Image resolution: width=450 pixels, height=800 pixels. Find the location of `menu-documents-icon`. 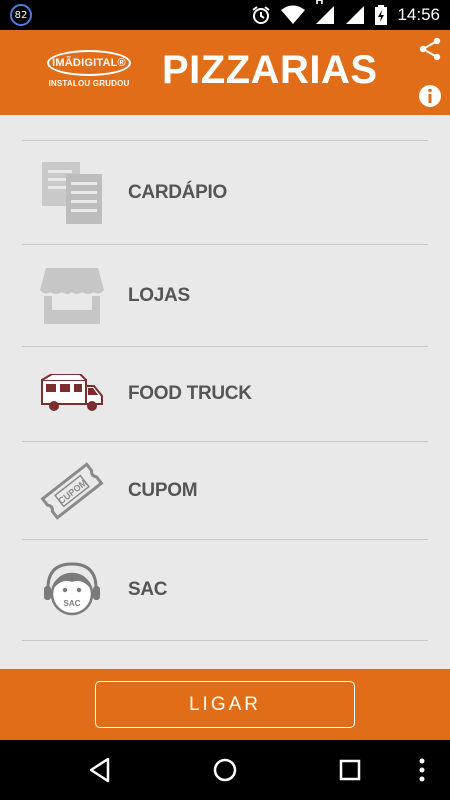

menu-documents-icon is located at coordinates (72, 193).